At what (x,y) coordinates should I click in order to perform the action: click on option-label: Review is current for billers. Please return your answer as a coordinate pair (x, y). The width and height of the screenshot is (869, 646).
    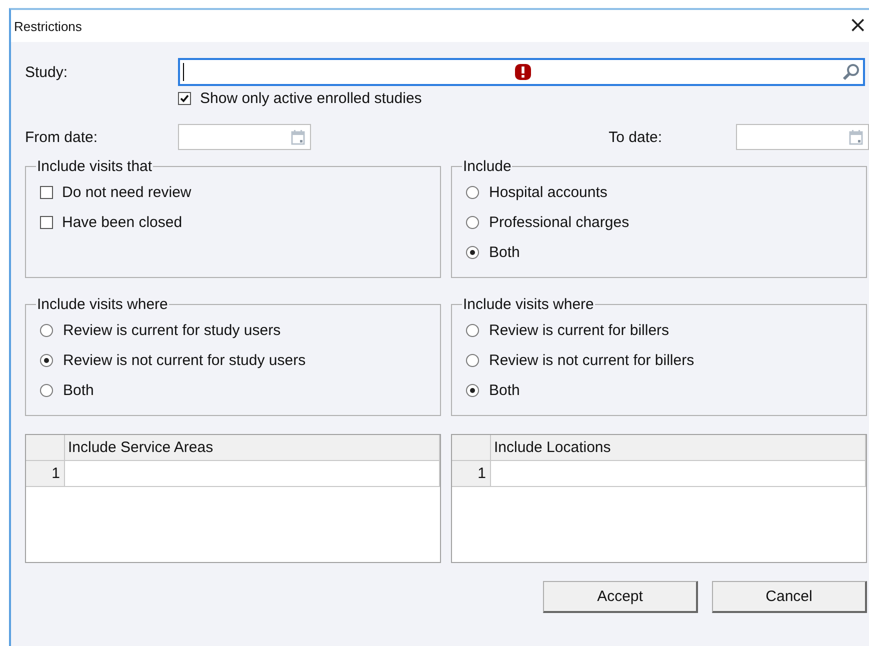
    Looking at the image, I should click on (579, 330).